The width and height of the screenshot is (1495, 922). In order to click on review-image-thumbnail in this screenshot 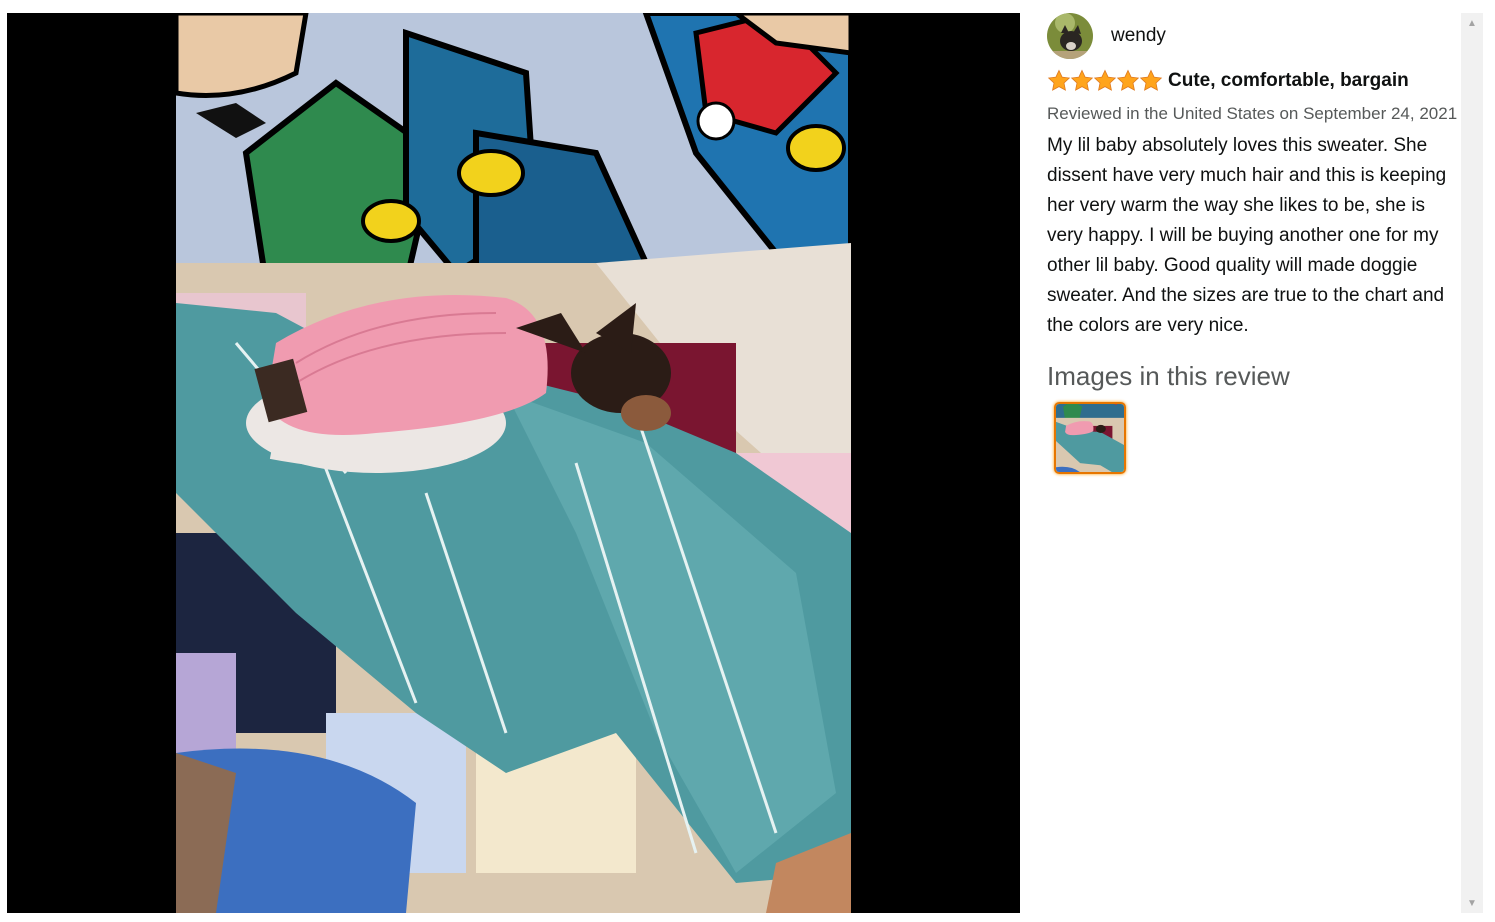, I will do `click(1090, 438)`.